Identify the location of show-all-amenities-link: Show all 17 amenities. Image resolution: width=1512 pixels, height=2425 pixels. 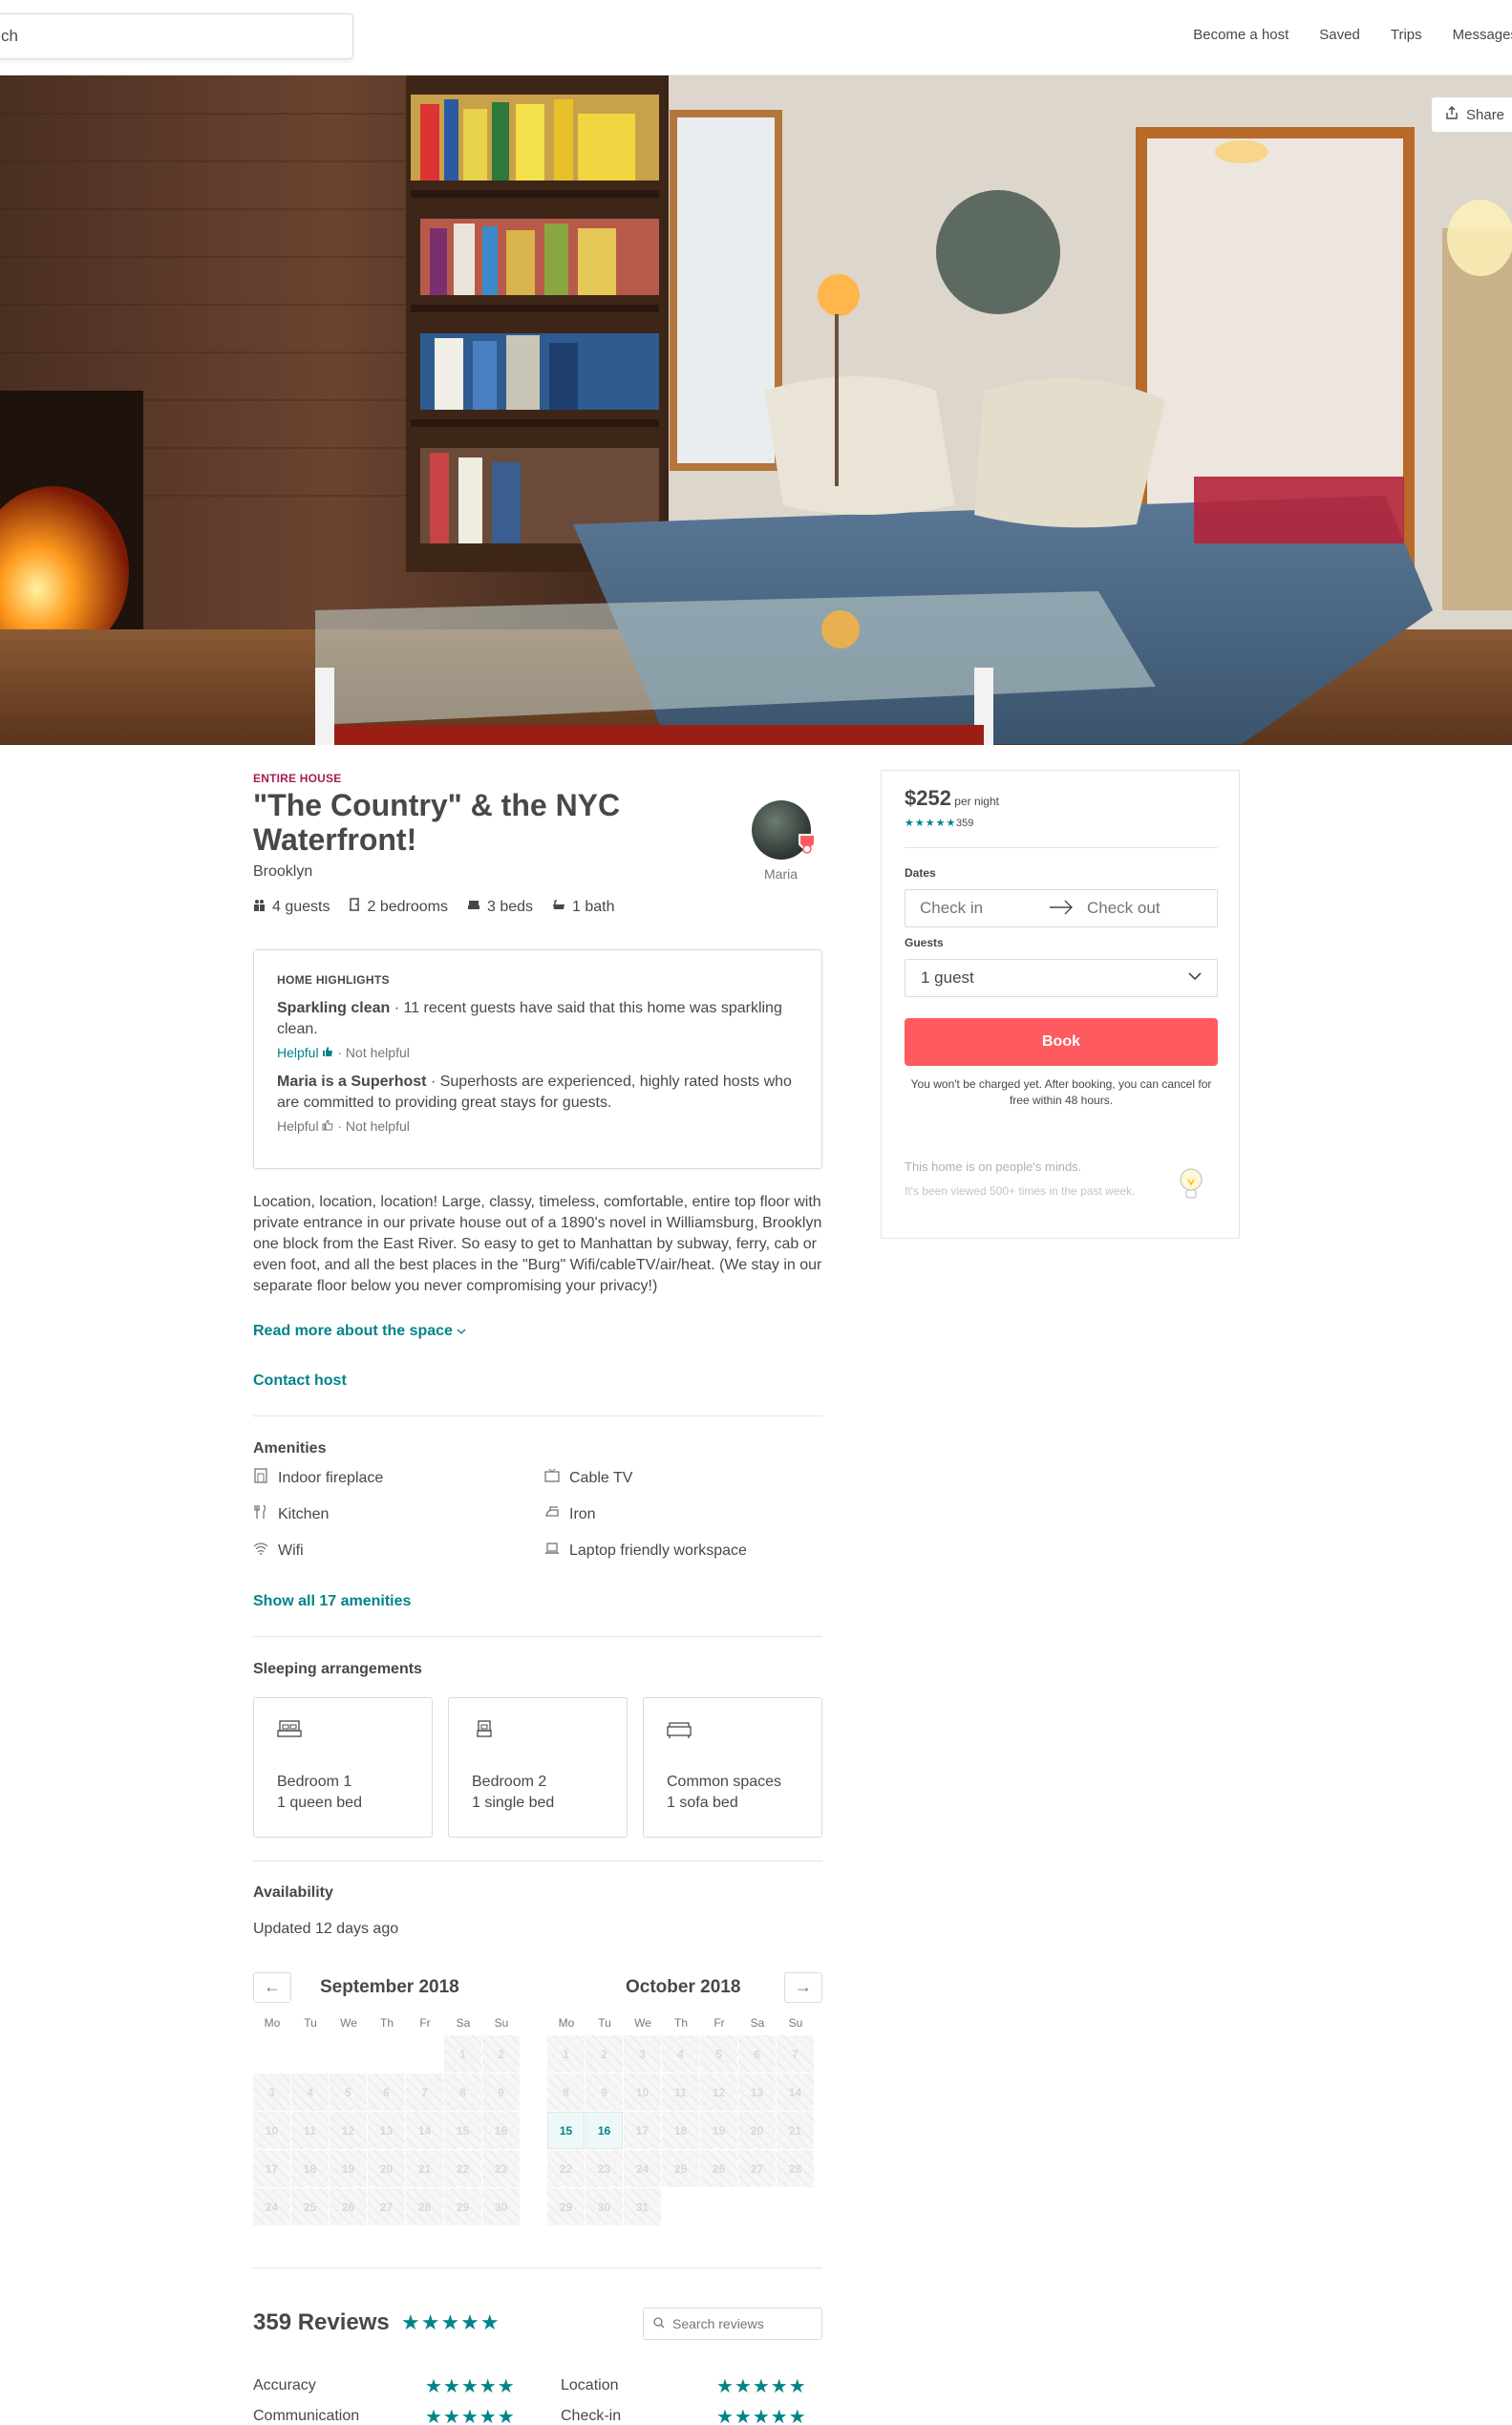
(332, 1601).